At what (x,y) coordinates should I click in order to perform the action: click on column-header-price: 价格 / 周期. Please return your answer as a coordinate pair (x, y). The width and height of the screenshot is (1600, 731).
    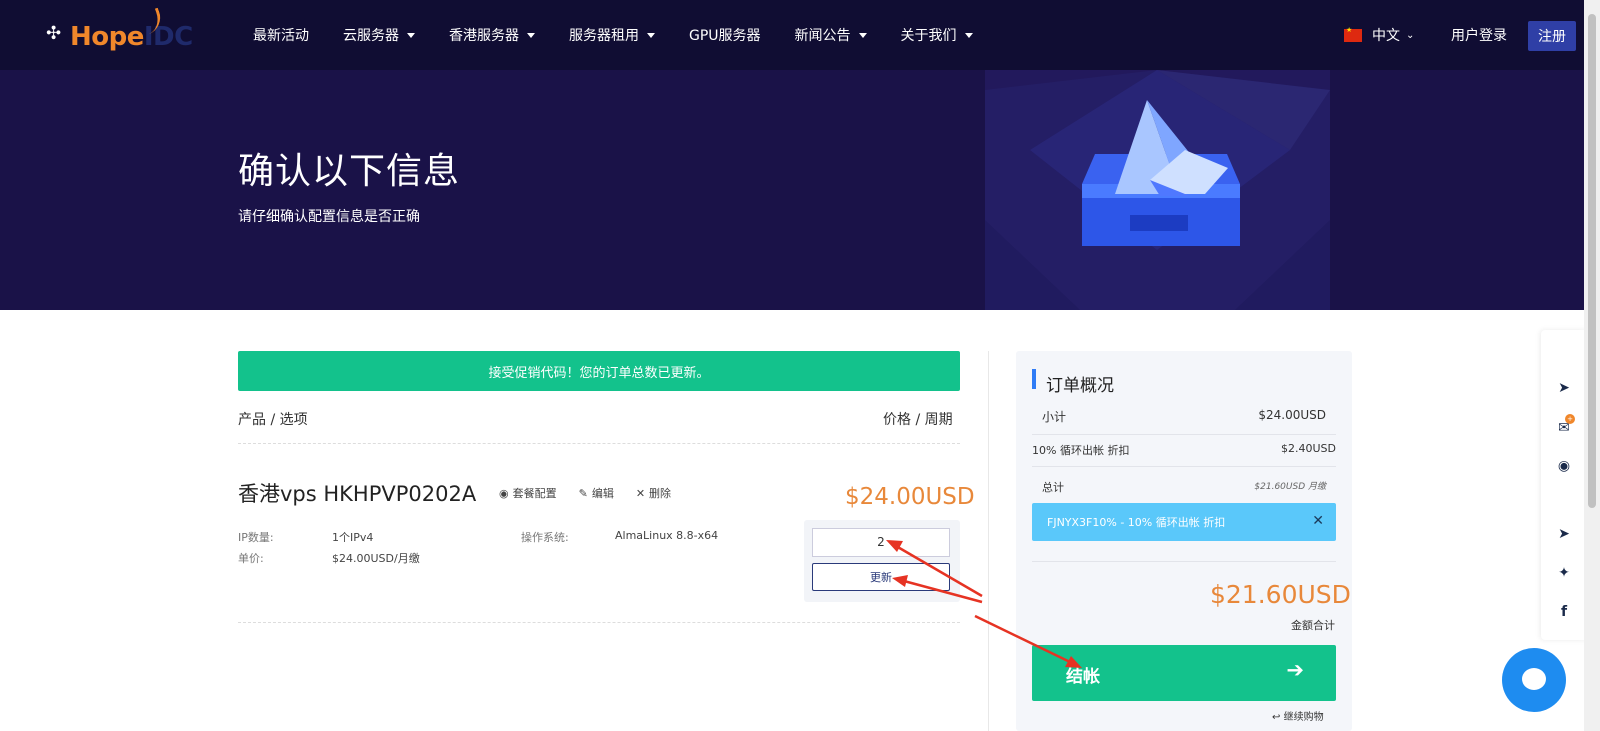
    Looking at the image, I should click on (918, 420).